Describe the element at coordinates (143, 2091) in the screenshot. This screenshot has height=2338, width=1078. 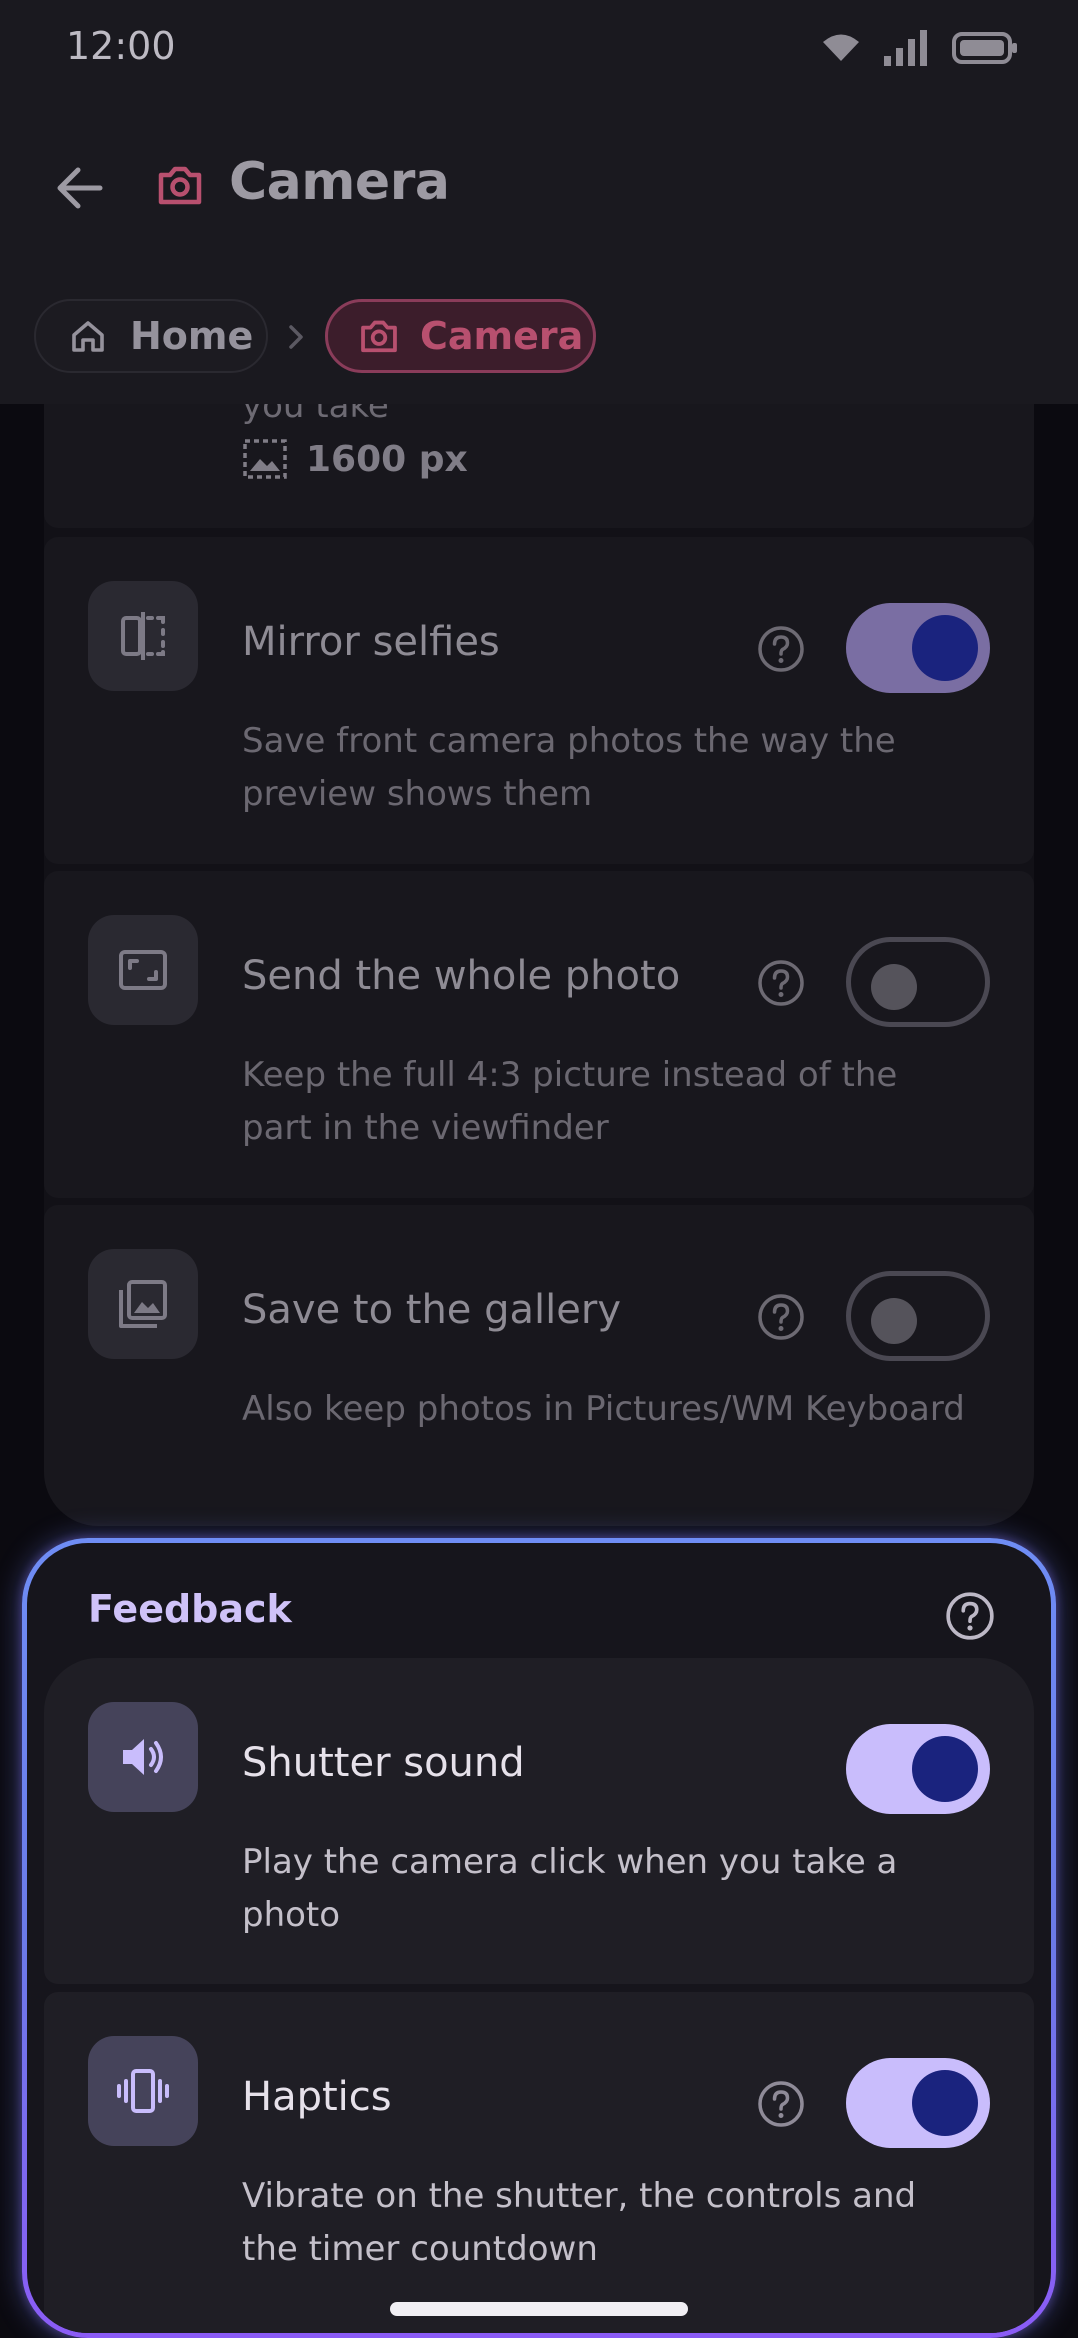
I see `vibration-icon` at that location.